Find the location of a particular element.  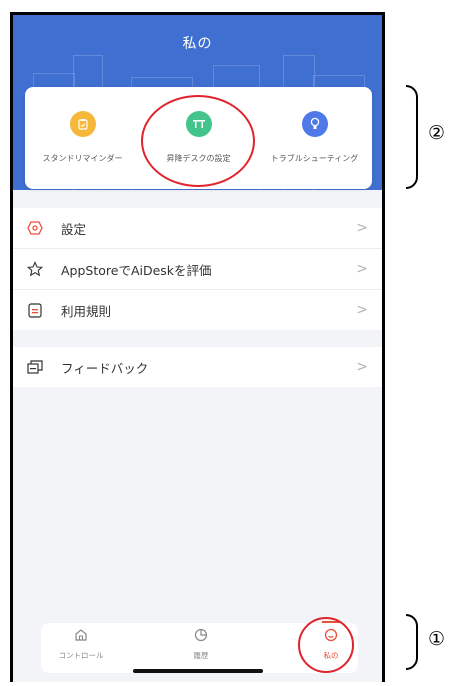

document-icon is located at coordinates (35, 310).